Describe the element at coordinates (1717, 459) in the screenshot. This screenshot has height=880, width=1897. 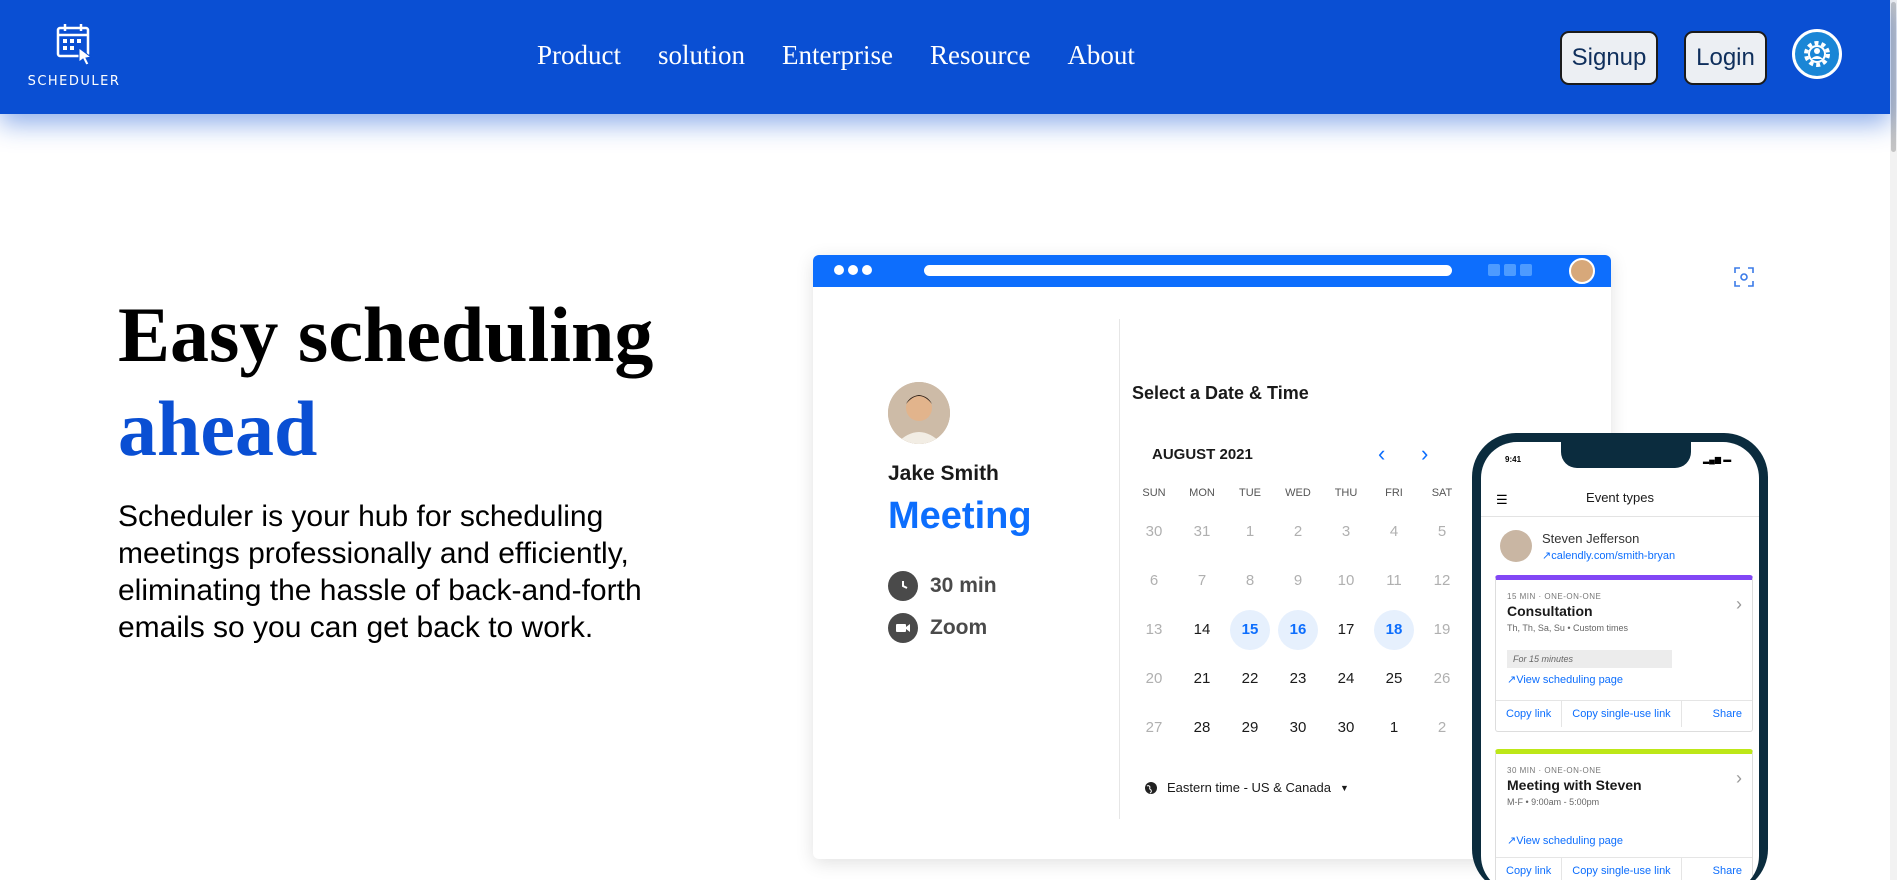
I see `status-signal-icon: ▂▄▆ ▬` at that location.